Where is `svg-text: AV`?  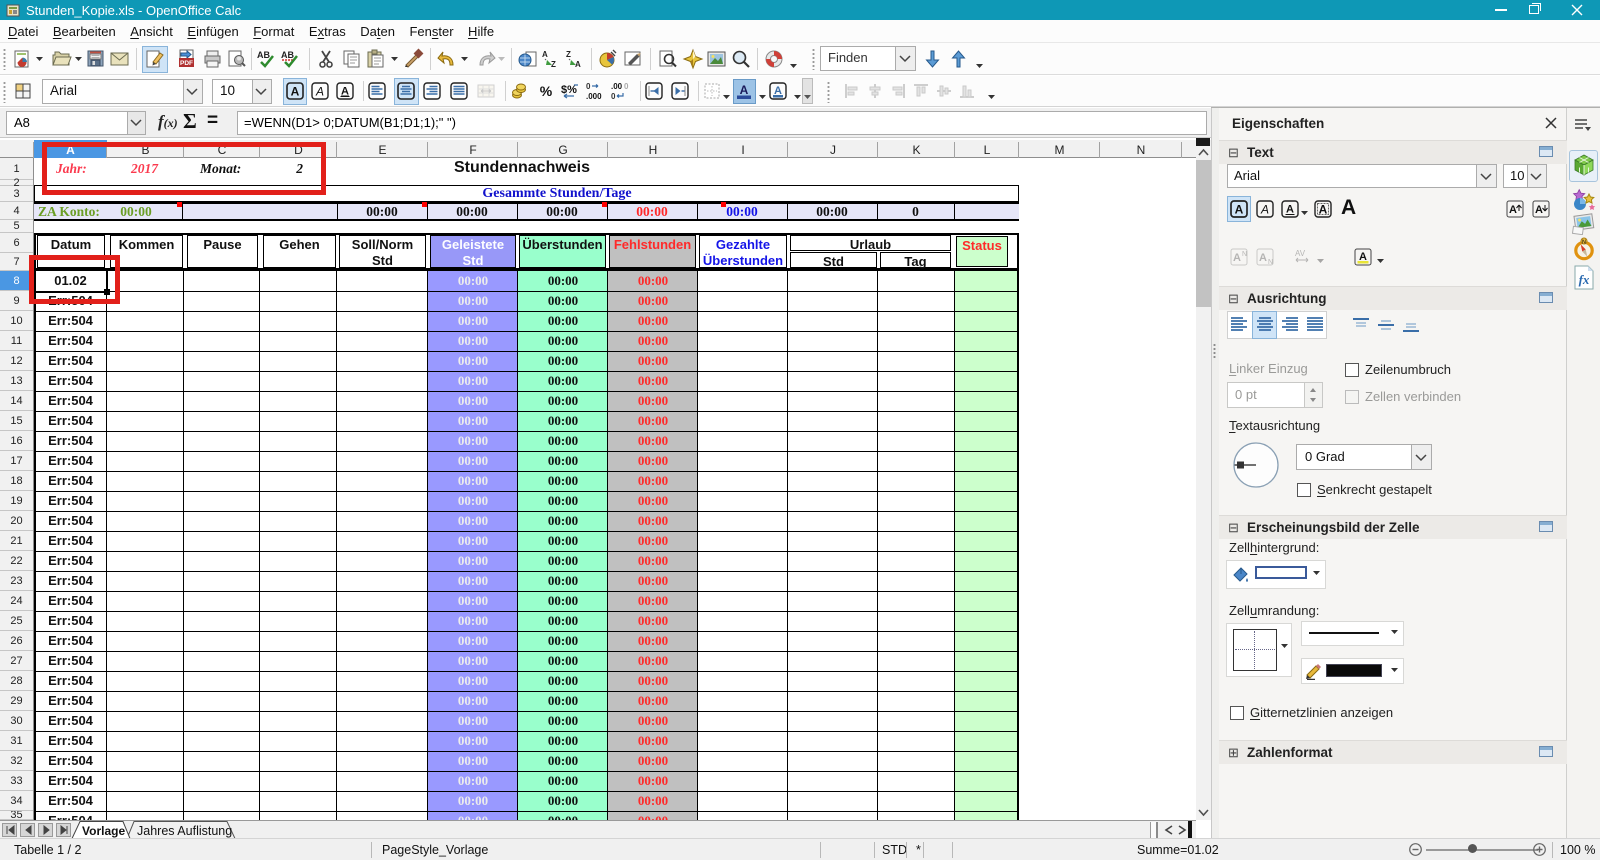 svg-text: AV is located at coordinates (1300, 253).